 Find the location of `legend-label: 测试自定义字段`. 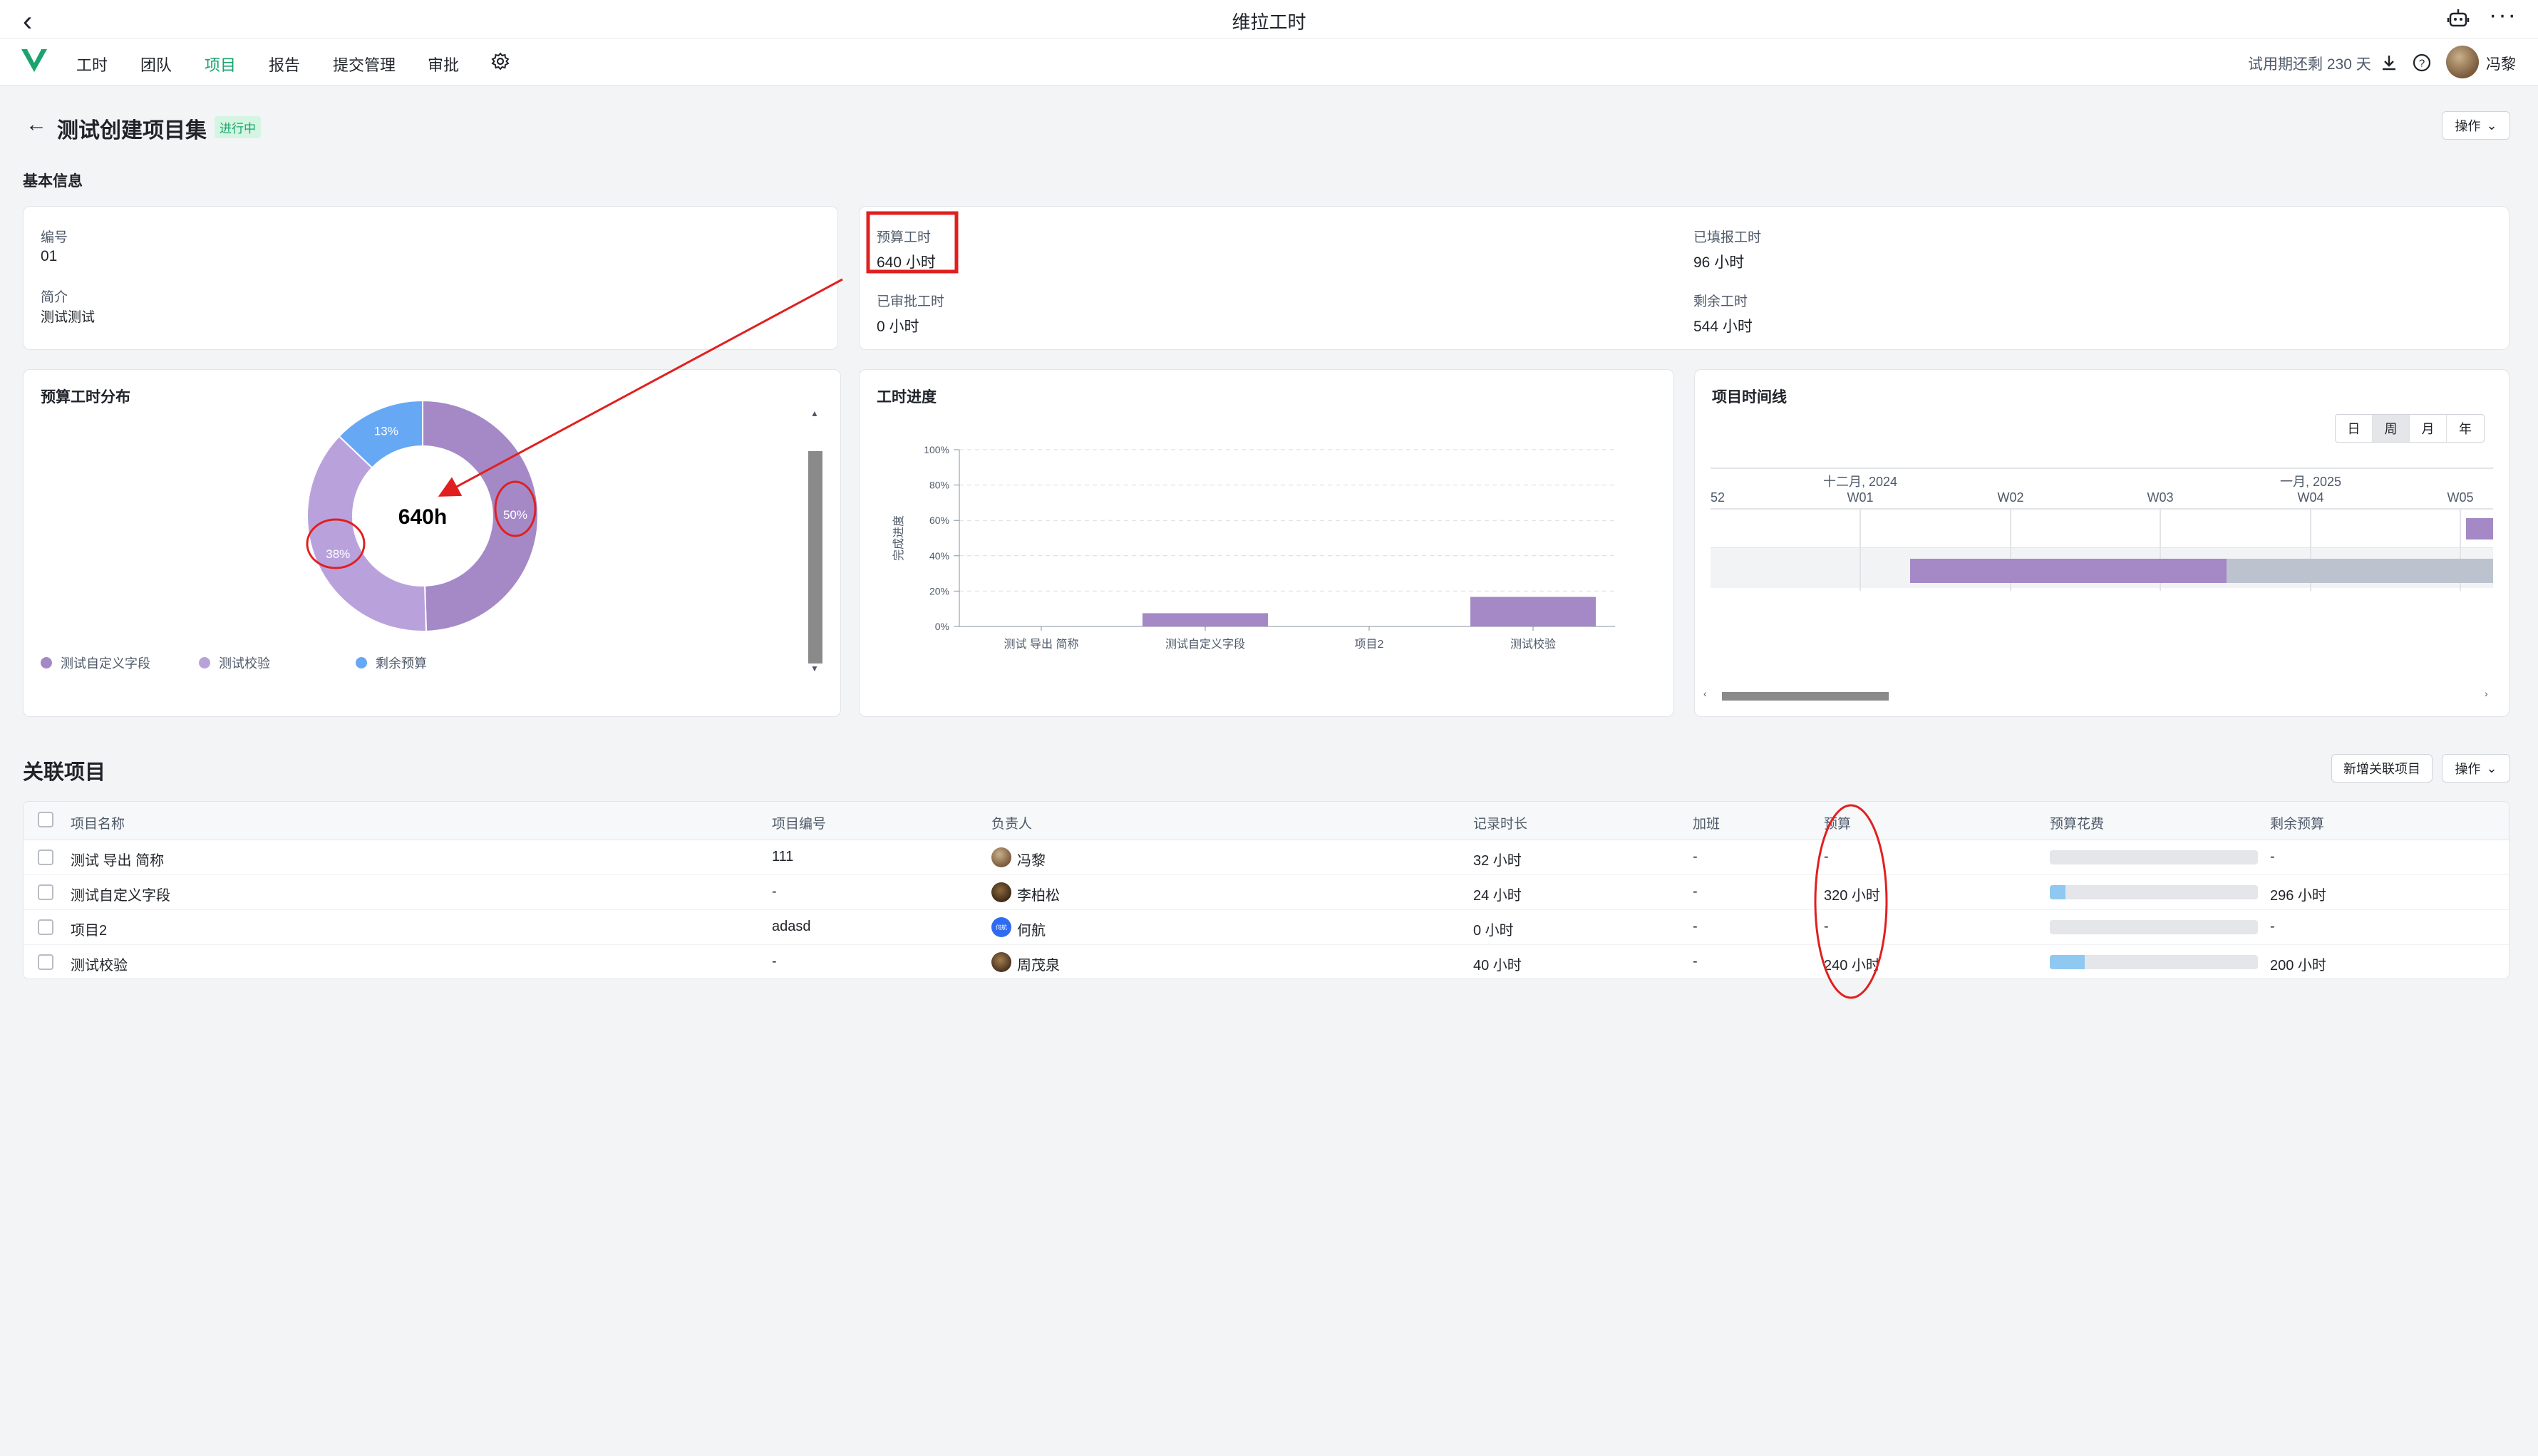

legend-label: 测试自定义字段 is located at coordinates (105, 663).